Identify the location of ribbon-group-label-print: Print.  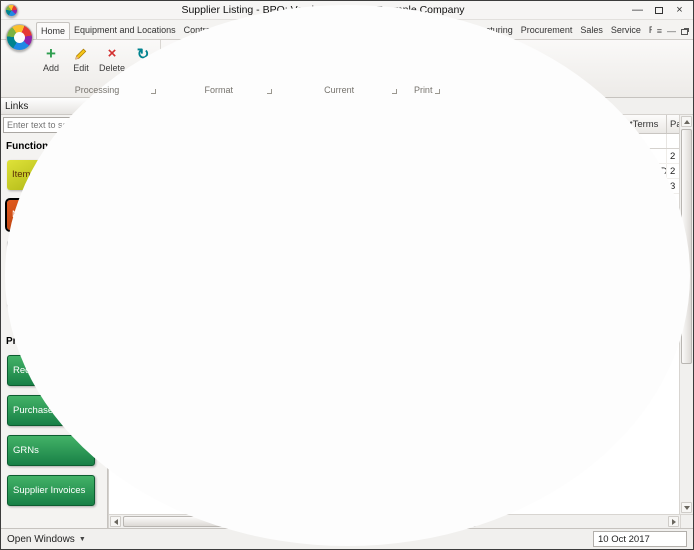
(423, 90).